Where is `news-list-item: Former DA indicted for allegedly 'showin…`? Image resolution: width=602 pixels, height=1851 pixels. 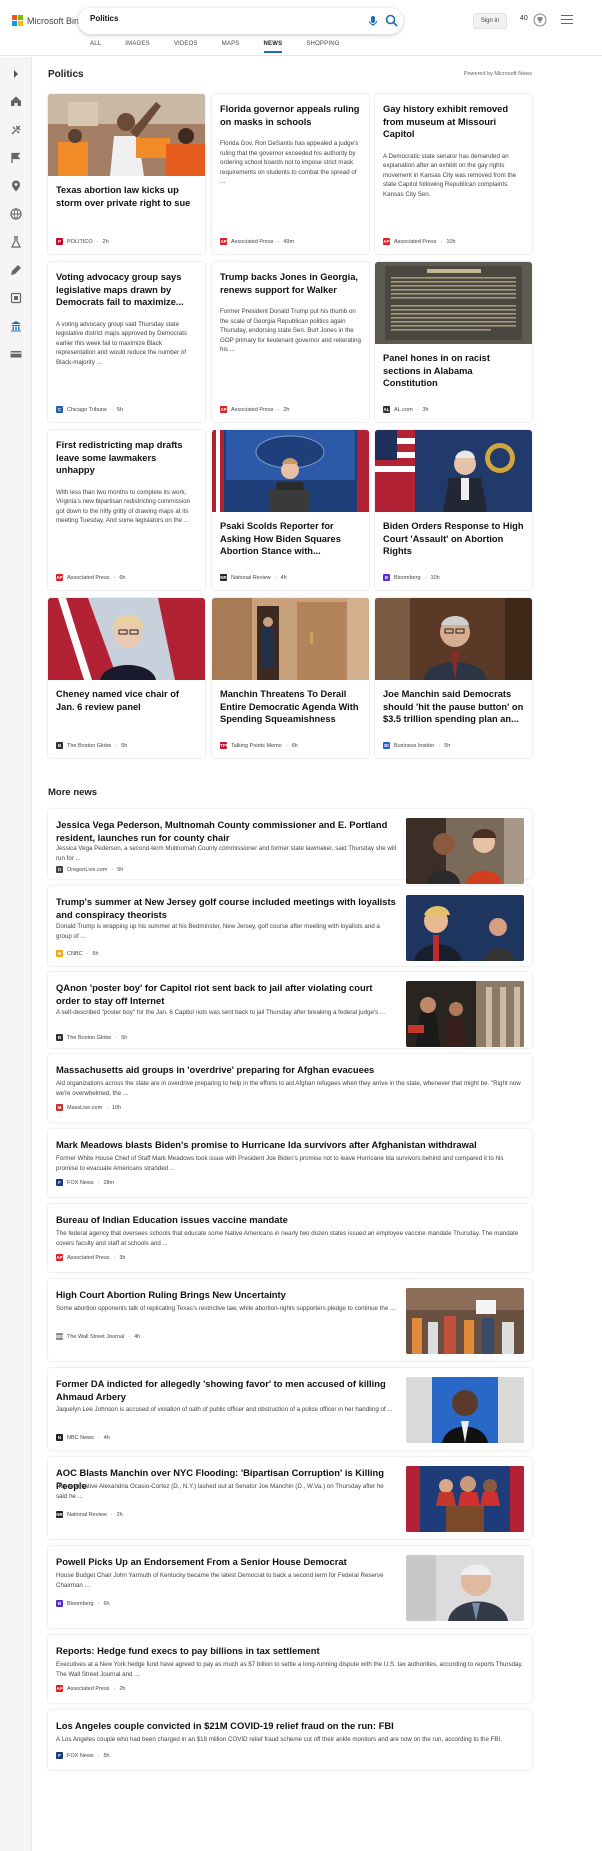
news-list-item: Former DA indicted for allegedly 'showin… is located at coordinates (290, 1409).